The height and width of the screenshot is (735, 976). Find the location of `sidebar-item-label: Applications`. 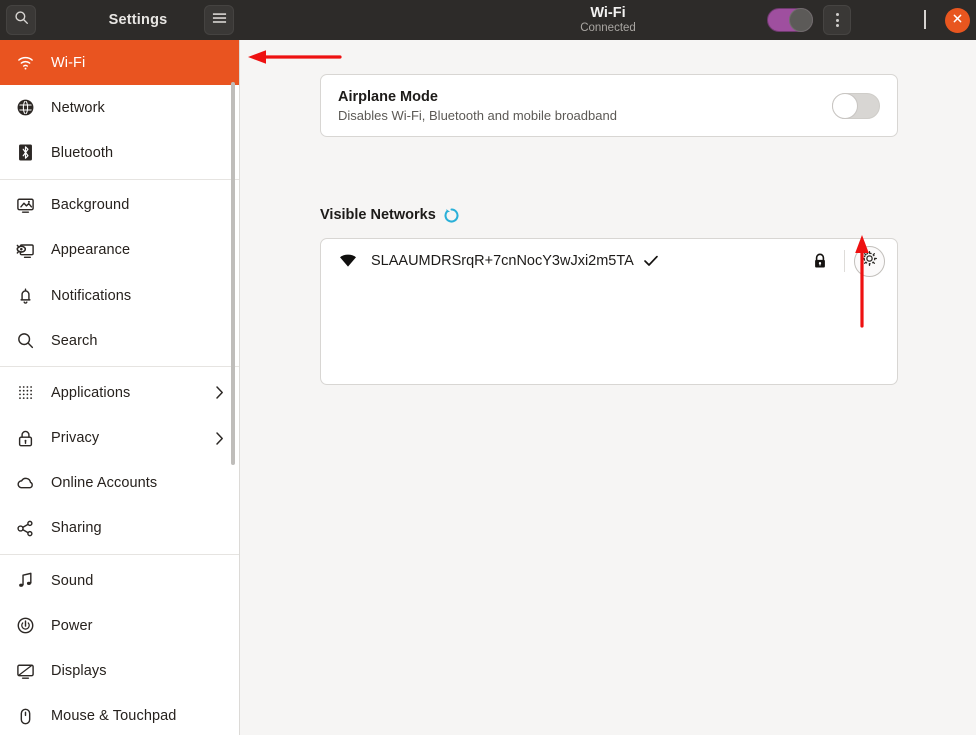

sidebar-item-label: Applications is located at coordinates (91, 392).